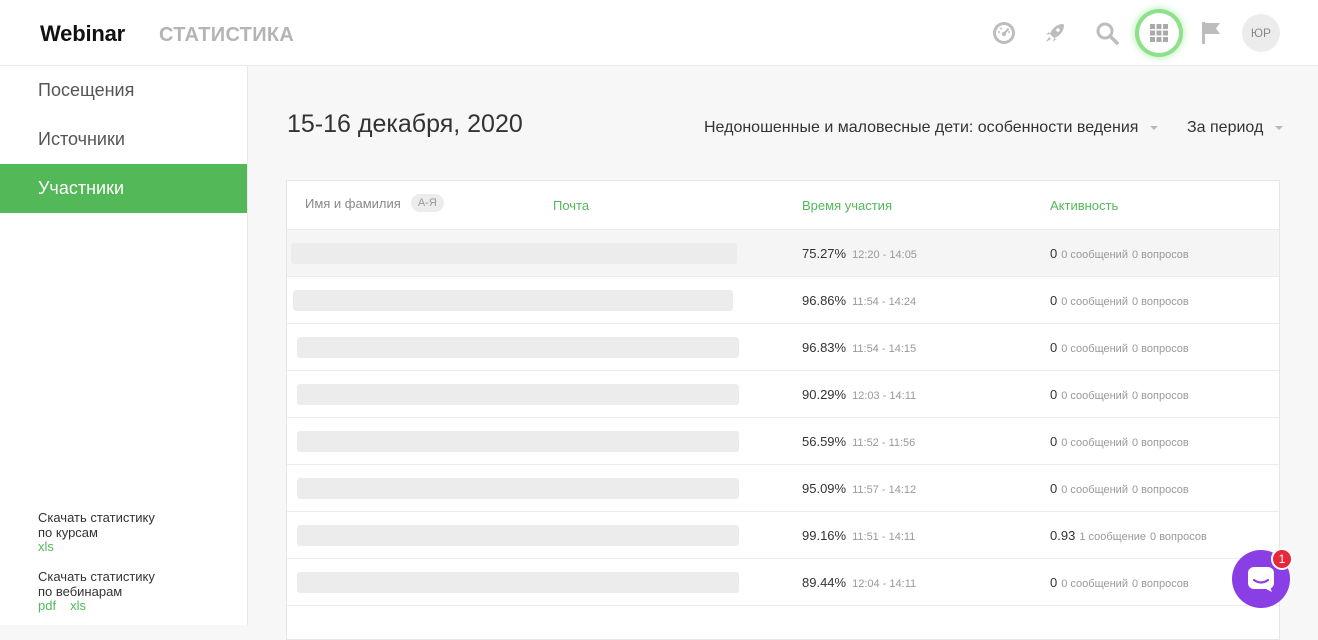  I want to click on period-select-label: За период, so click(1225, 127).